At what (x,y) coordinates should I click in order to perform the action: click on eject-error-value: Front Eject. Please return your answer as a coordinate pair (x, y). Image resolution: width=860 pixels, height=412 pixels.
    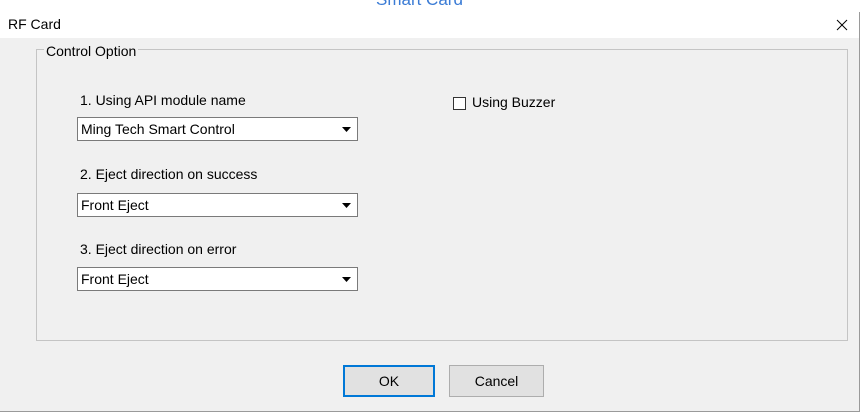
    Looking at the image, I should click on (115, 279).